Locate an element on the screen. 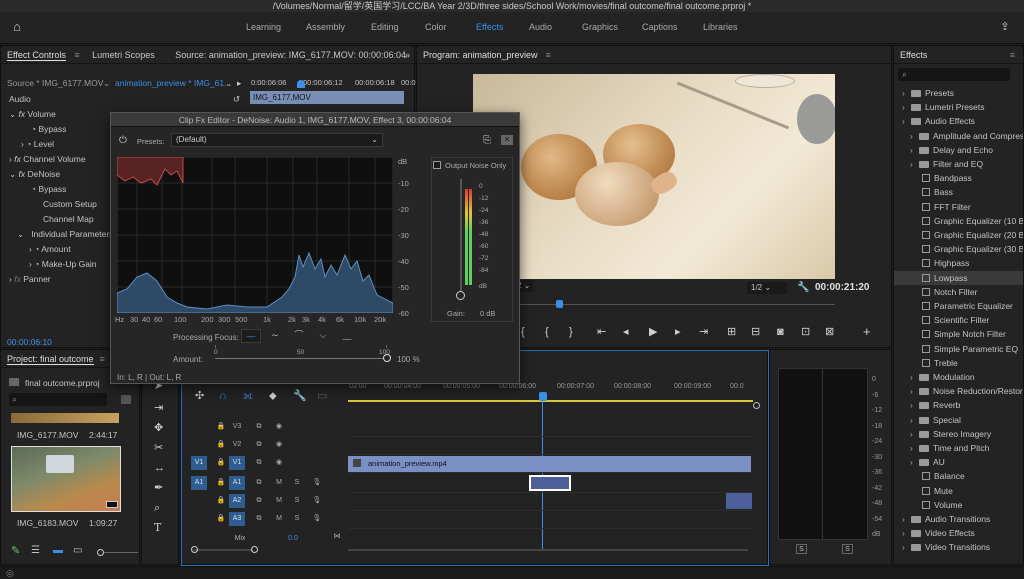 This screenshot has height=579, width=1024. zoom-slider-track is located at coordinates (121, 552).